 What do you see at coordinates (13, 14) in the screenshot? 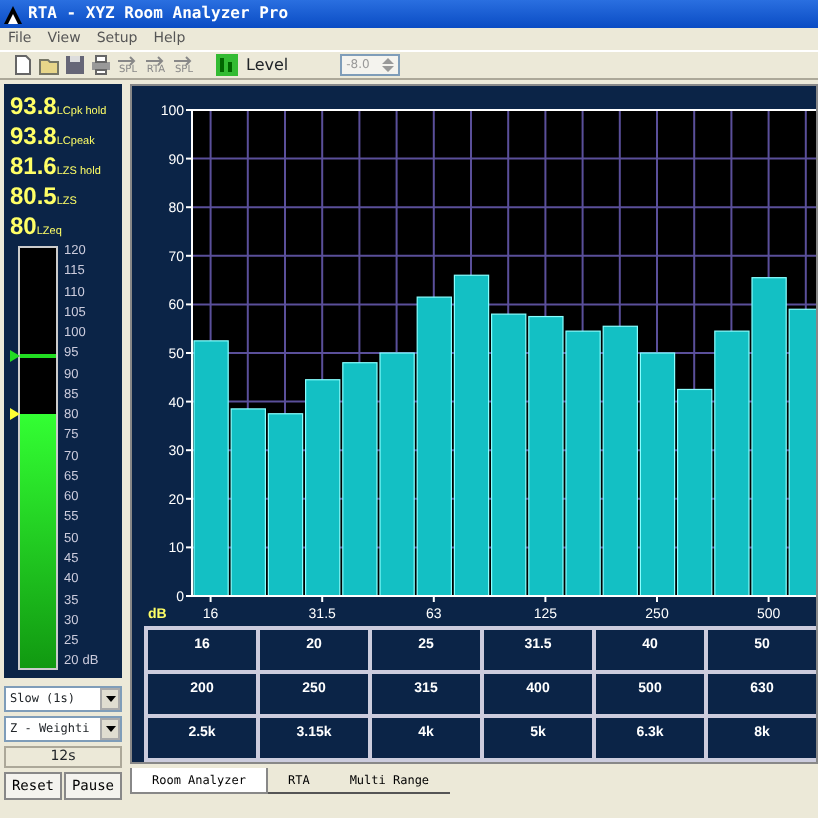
I see `app-icon` at bounding box center [13, 14].